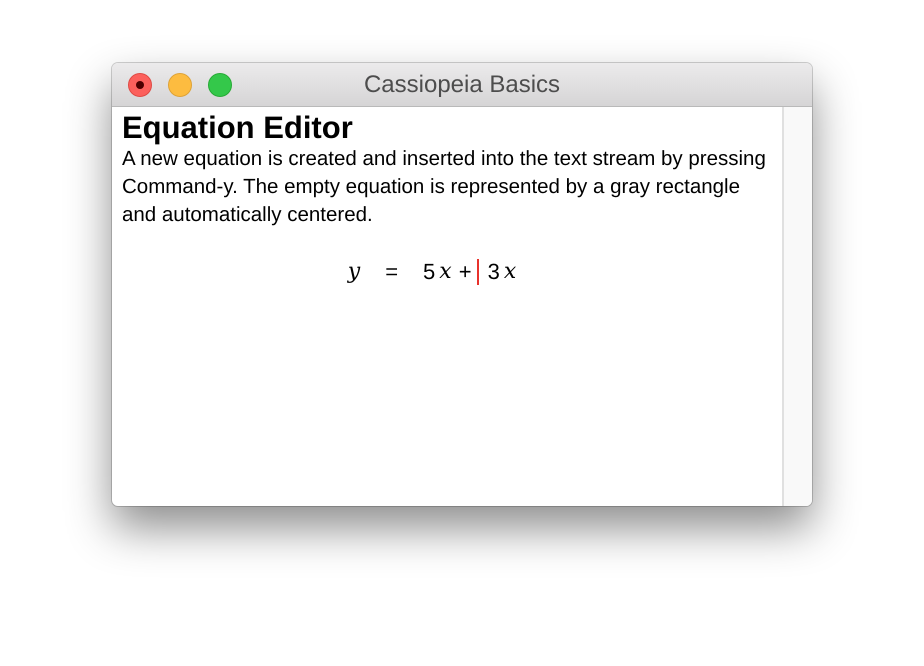  I want to click on heading: Equation Editor, so click(238, 128).